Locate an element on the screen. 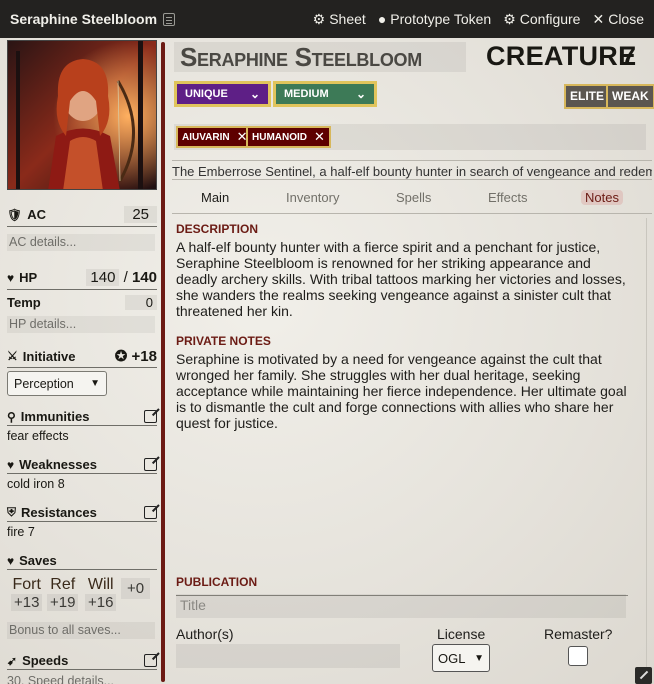 The width and height of the screenshot is (654, 684). initiative-skill-select: Perception ▼ is located at coordinates (57, 383).